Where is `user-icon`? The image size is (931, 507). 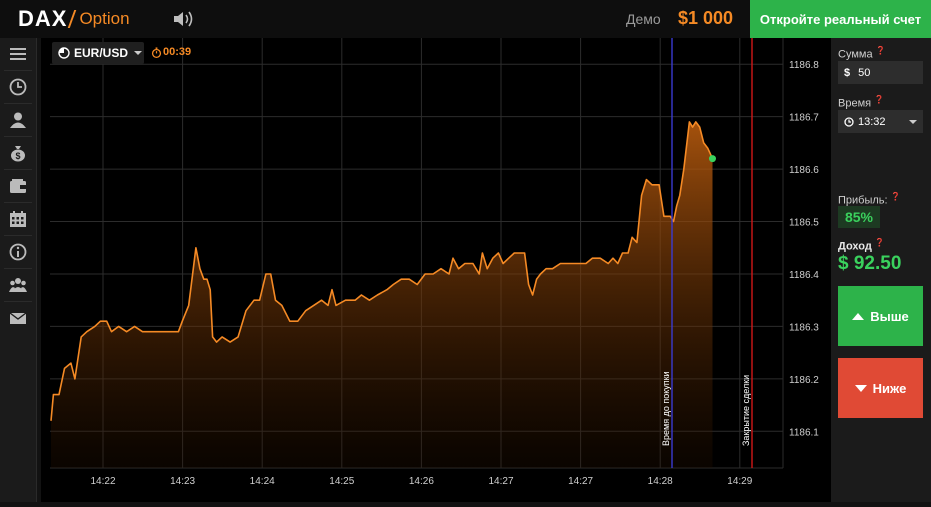
user-icon is located at coordinates (18, 120).